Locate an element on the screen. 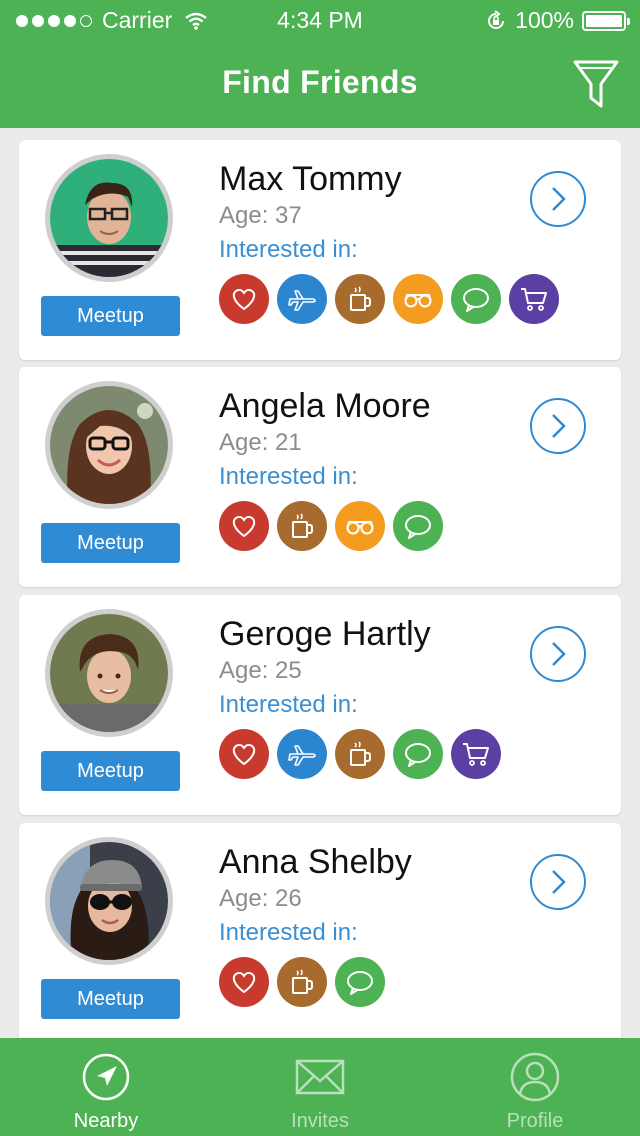 The height and width of the screenshot is (1136, 640). friend-age: Age: 26 is located at coordinates (260, 898).